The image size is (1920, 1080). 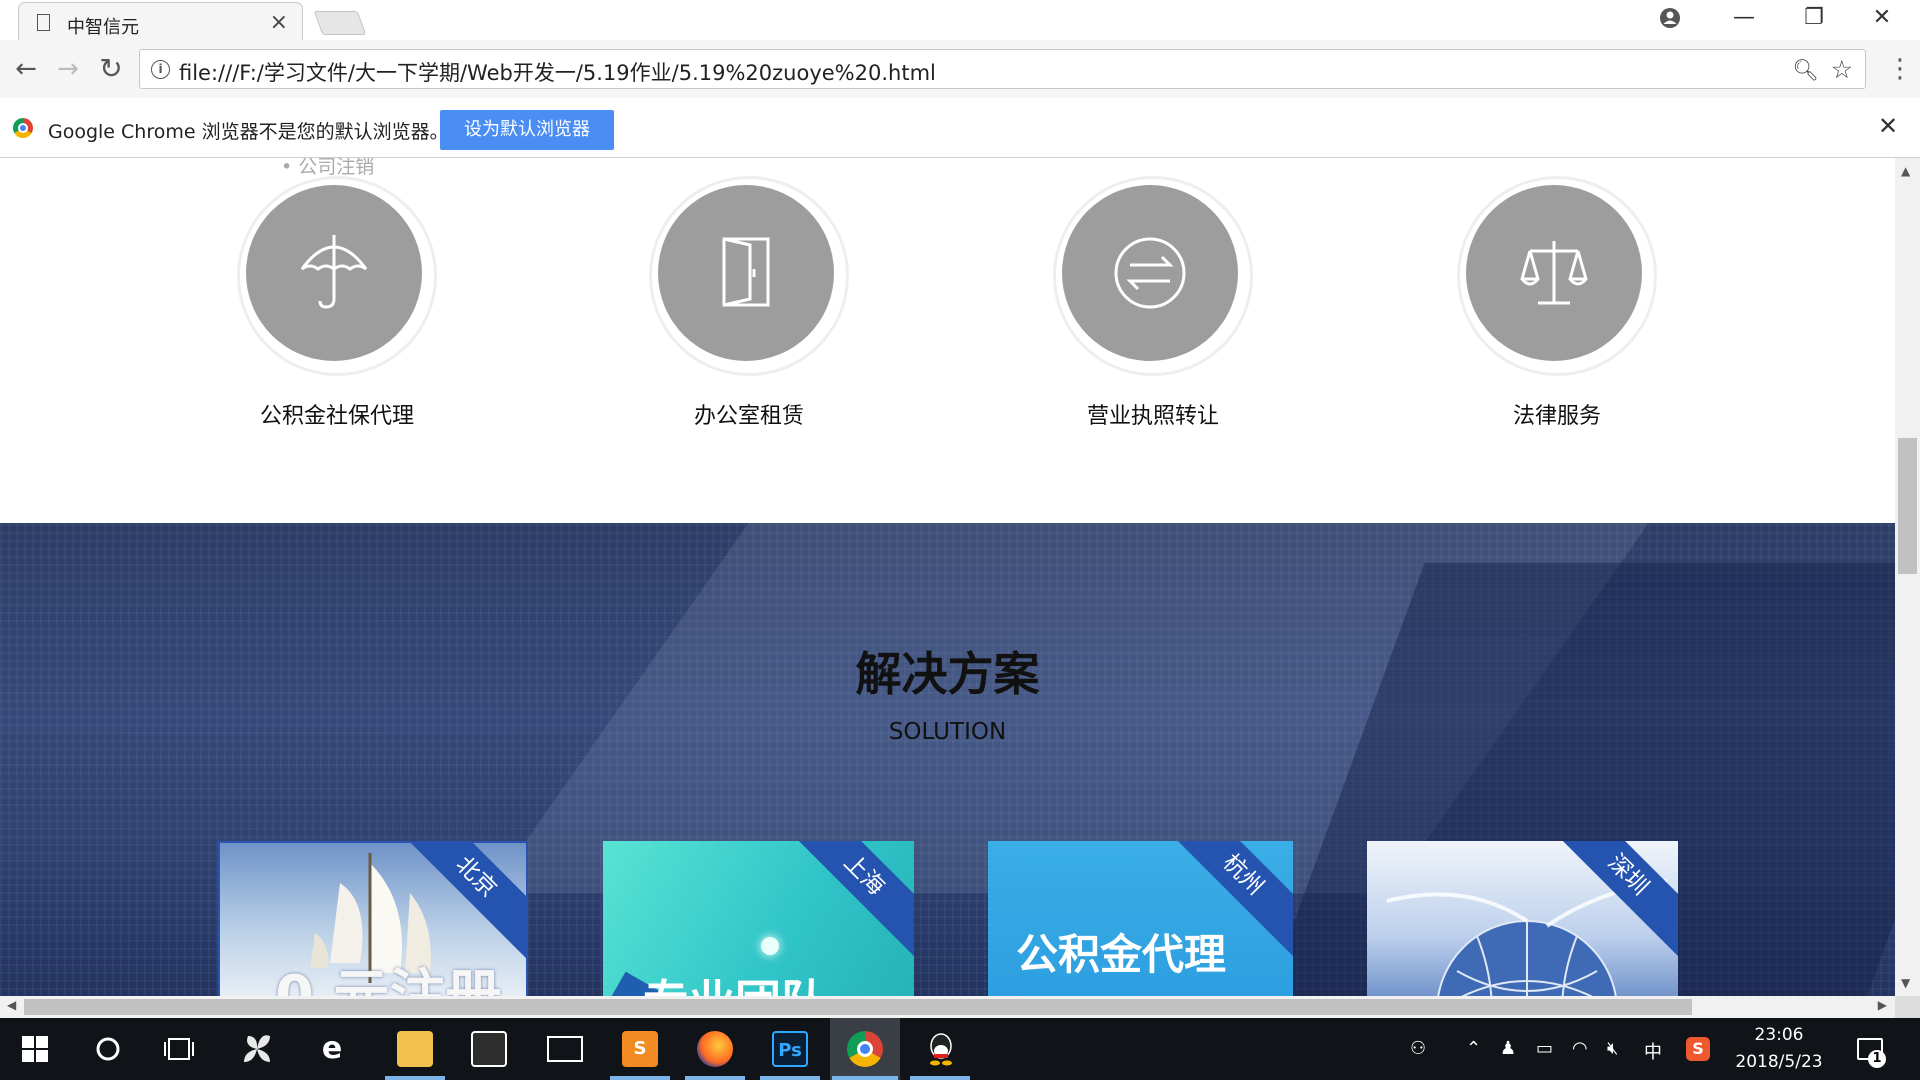 I want to click on document-icon, so click(x=43, y=22).